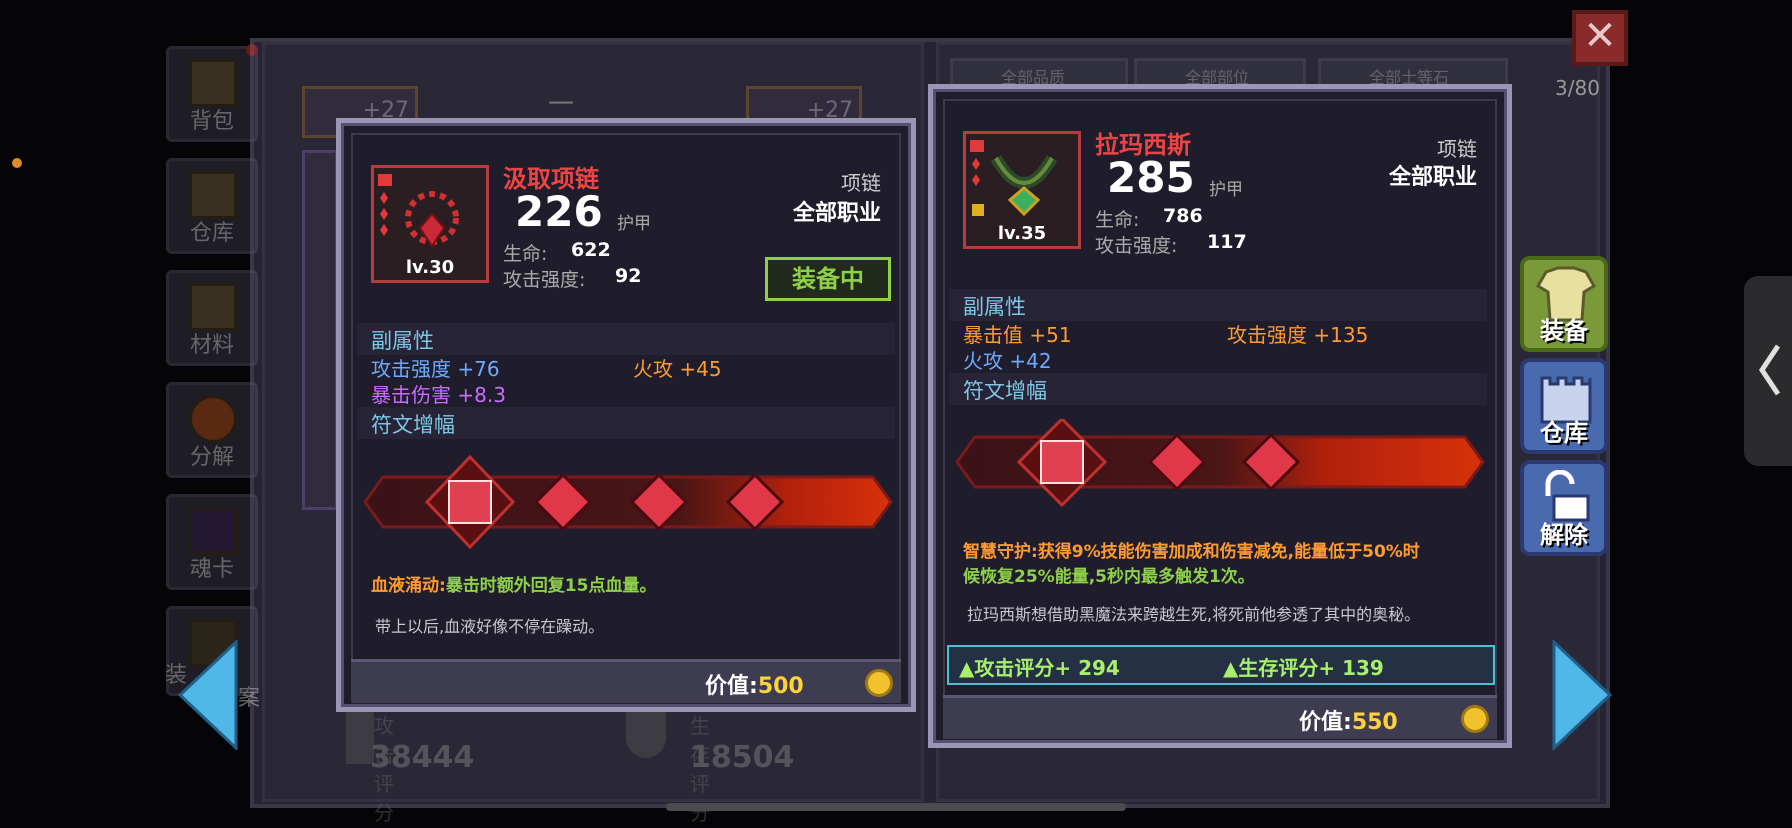 The width and height of the screenshot is (1792, 828). I want to click on stat-atk-value: 117, so click(1227, 242).